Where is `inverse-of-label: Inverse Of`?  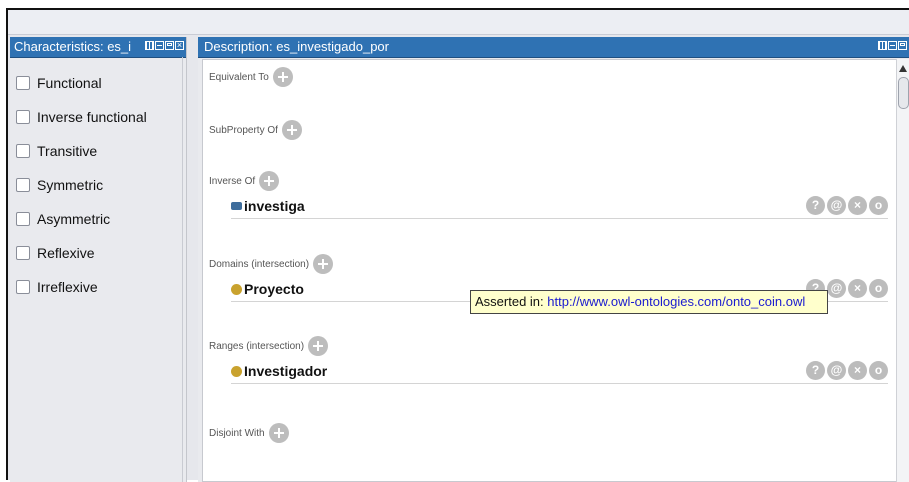
inverse-of-label: Inverse Of is located at coordinates (232, 181).